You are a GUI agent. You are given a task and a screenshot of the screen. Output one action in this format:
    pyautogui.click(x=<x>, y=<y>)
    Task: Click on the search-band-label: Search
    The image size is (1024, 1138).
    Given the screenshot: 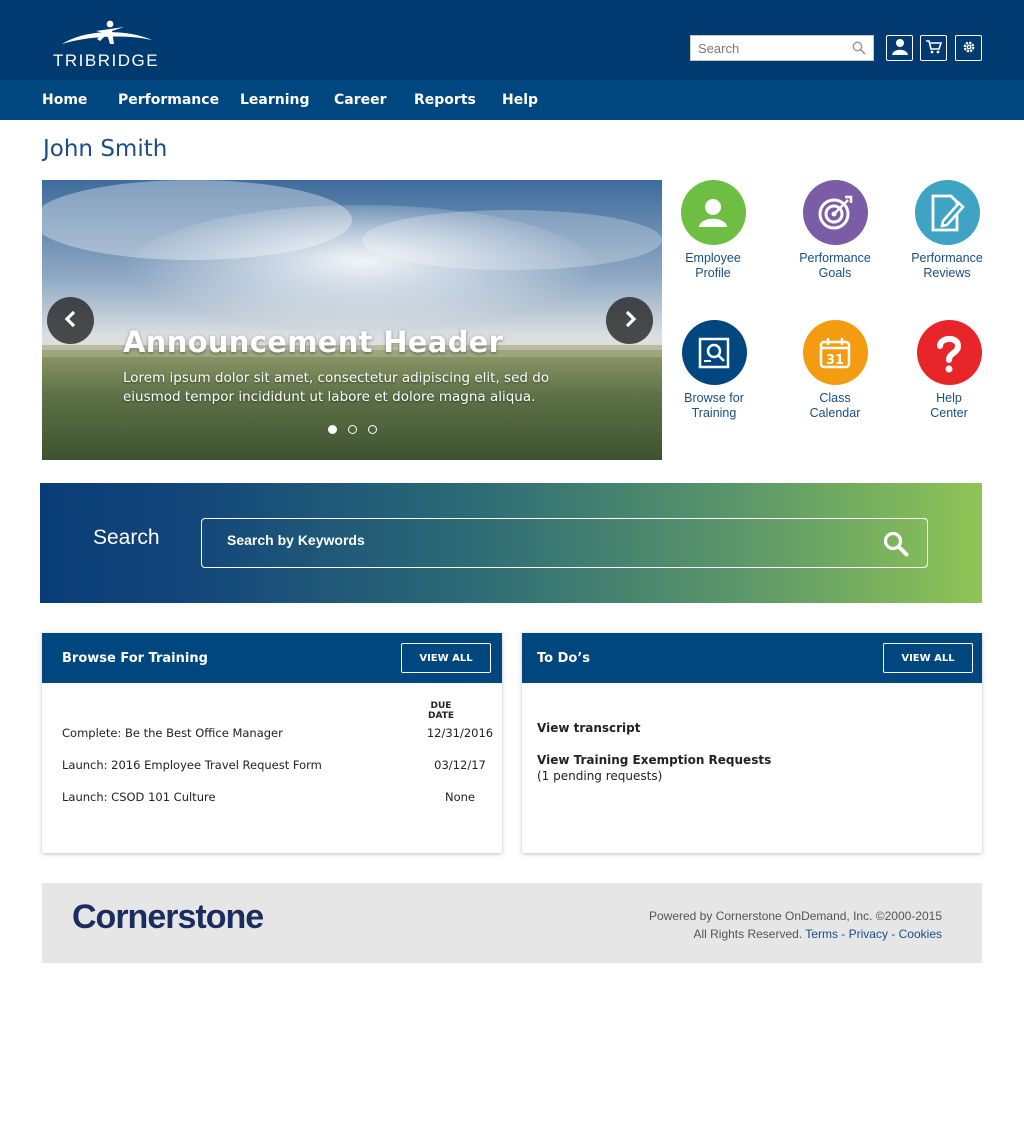 What is the action you would take?
    pyautogui.click(x=126, y=537)
    